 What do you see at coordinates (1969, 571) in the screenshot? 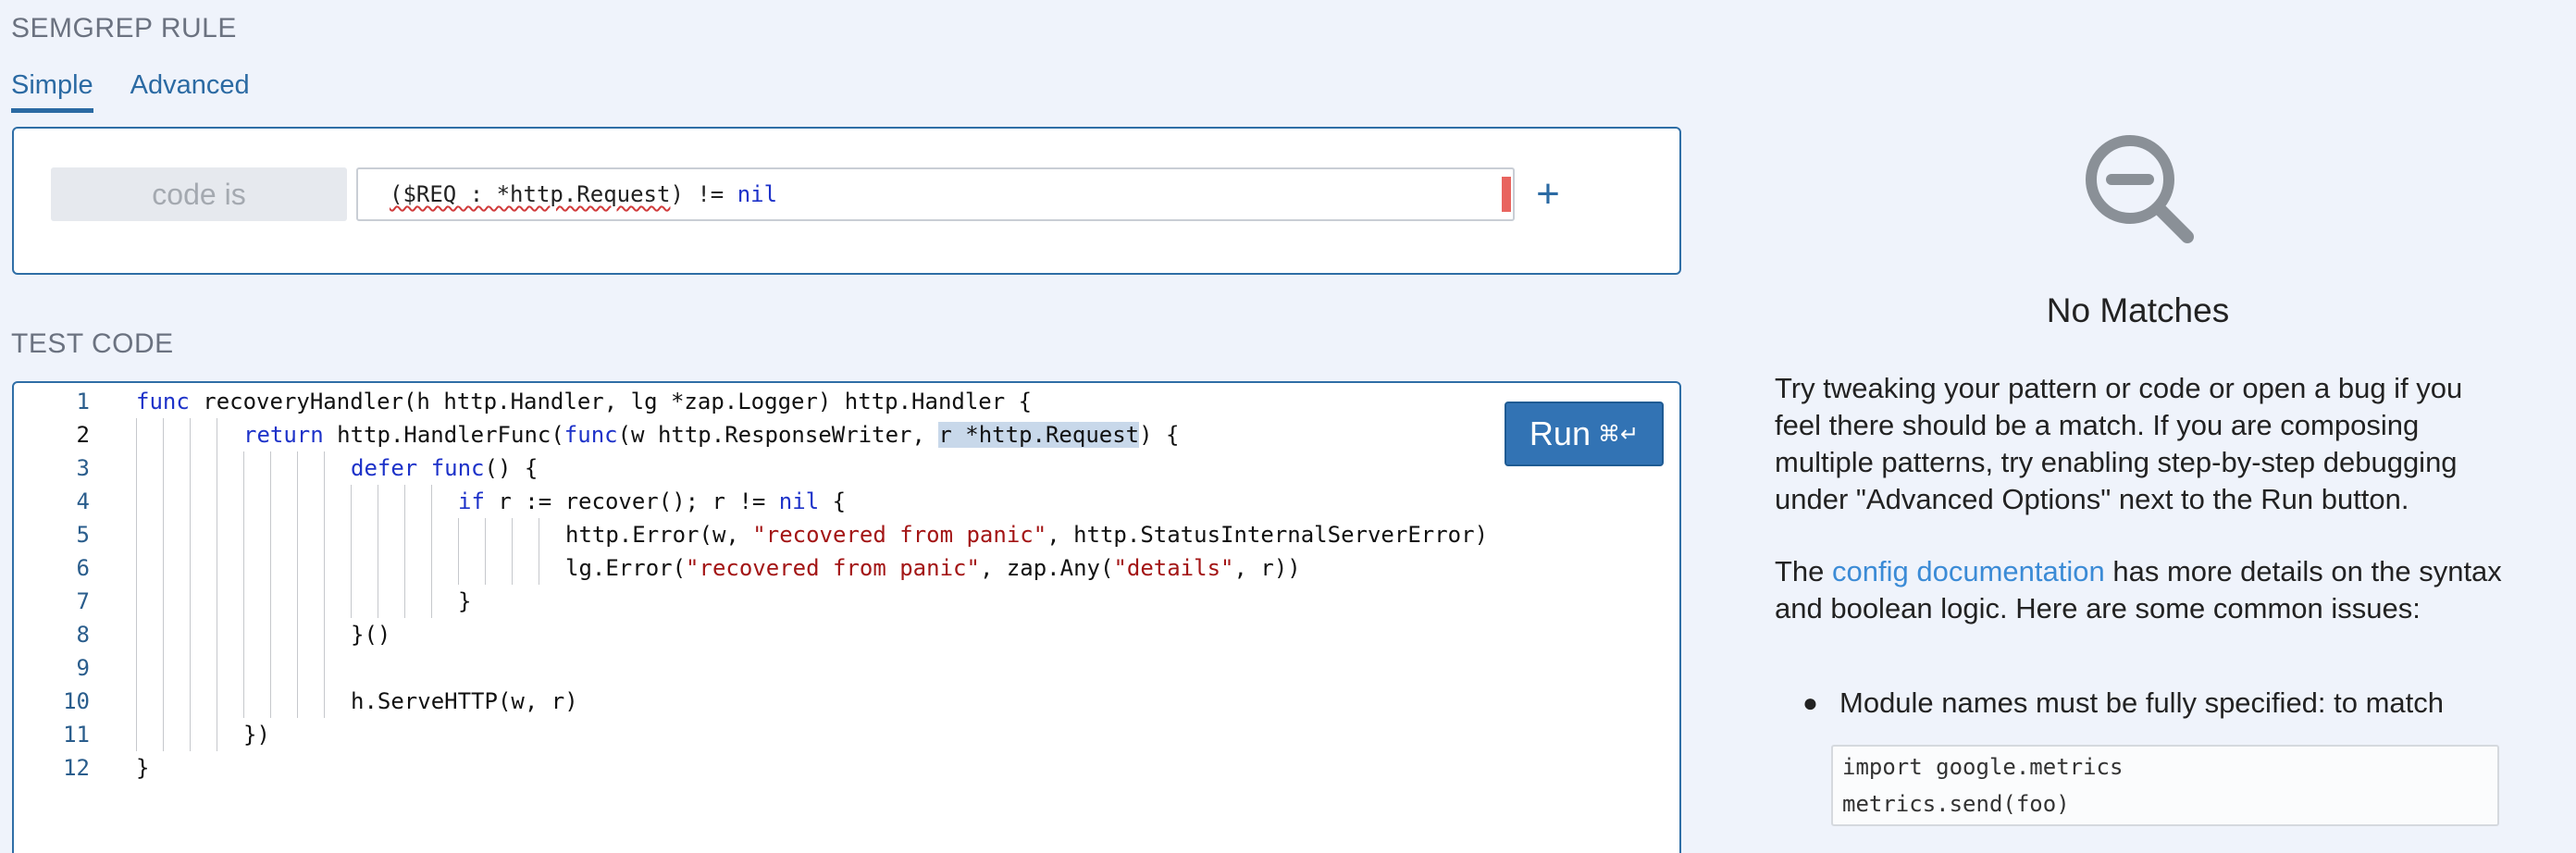
I see `config-docs-link: config documentation` at bounding box center [1969, 571].